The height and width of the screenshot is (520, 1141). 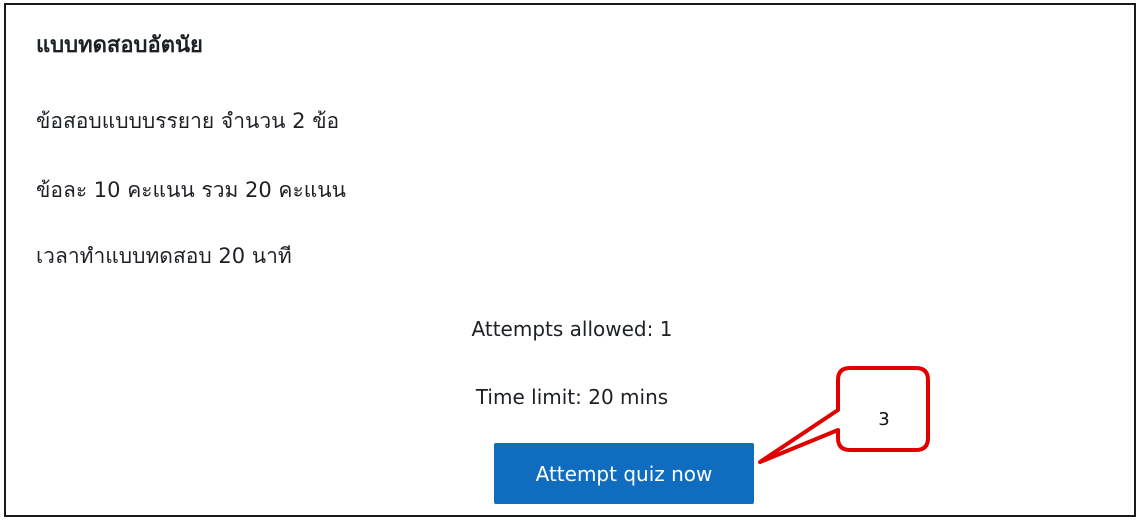 I want to click on time-limit-text: Time limit: 20 mins, so click(x=572, y=397).